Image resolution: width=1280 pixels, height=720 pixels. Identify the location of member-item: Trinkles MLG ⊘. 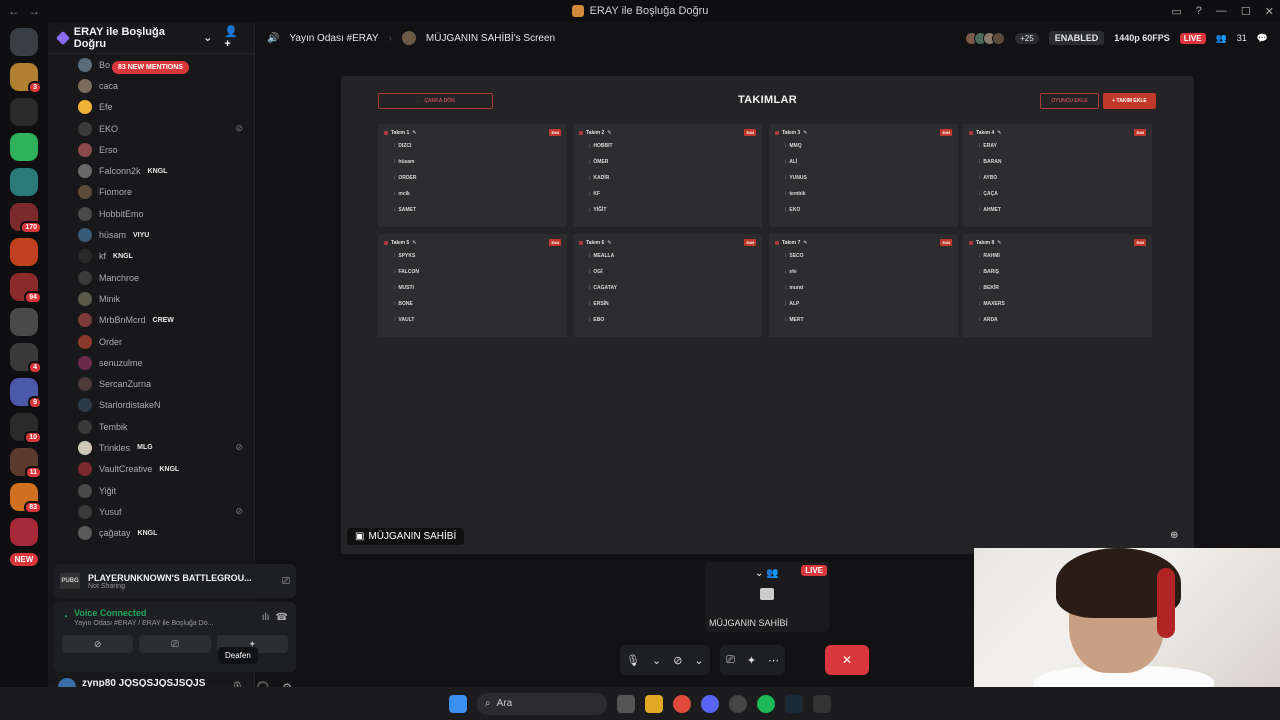
(151, 447).